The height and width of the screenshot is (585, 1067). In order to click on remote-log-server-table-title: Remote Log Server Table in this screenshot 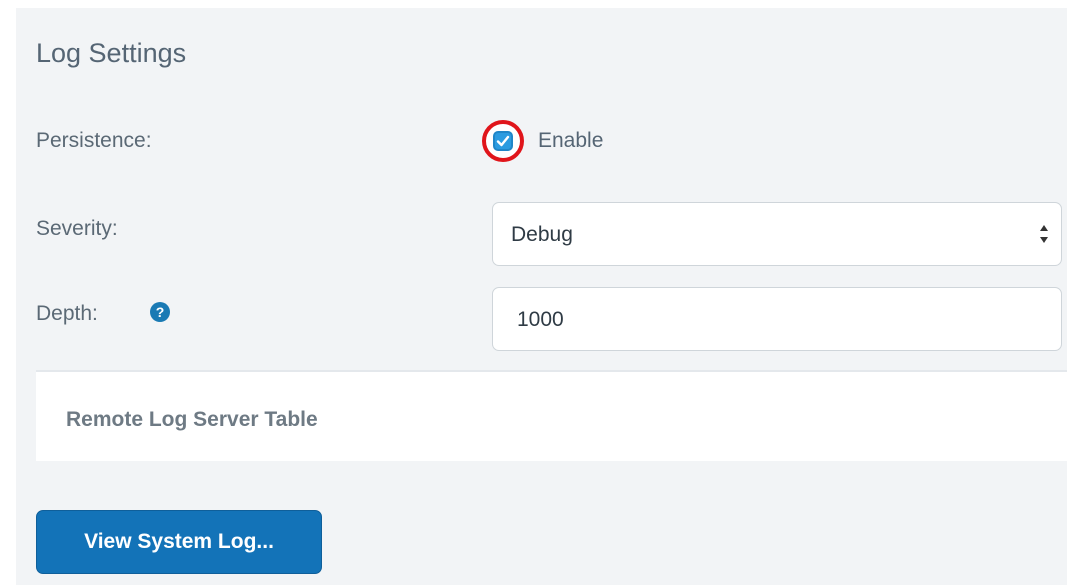, I will do `click(192, 419)`.